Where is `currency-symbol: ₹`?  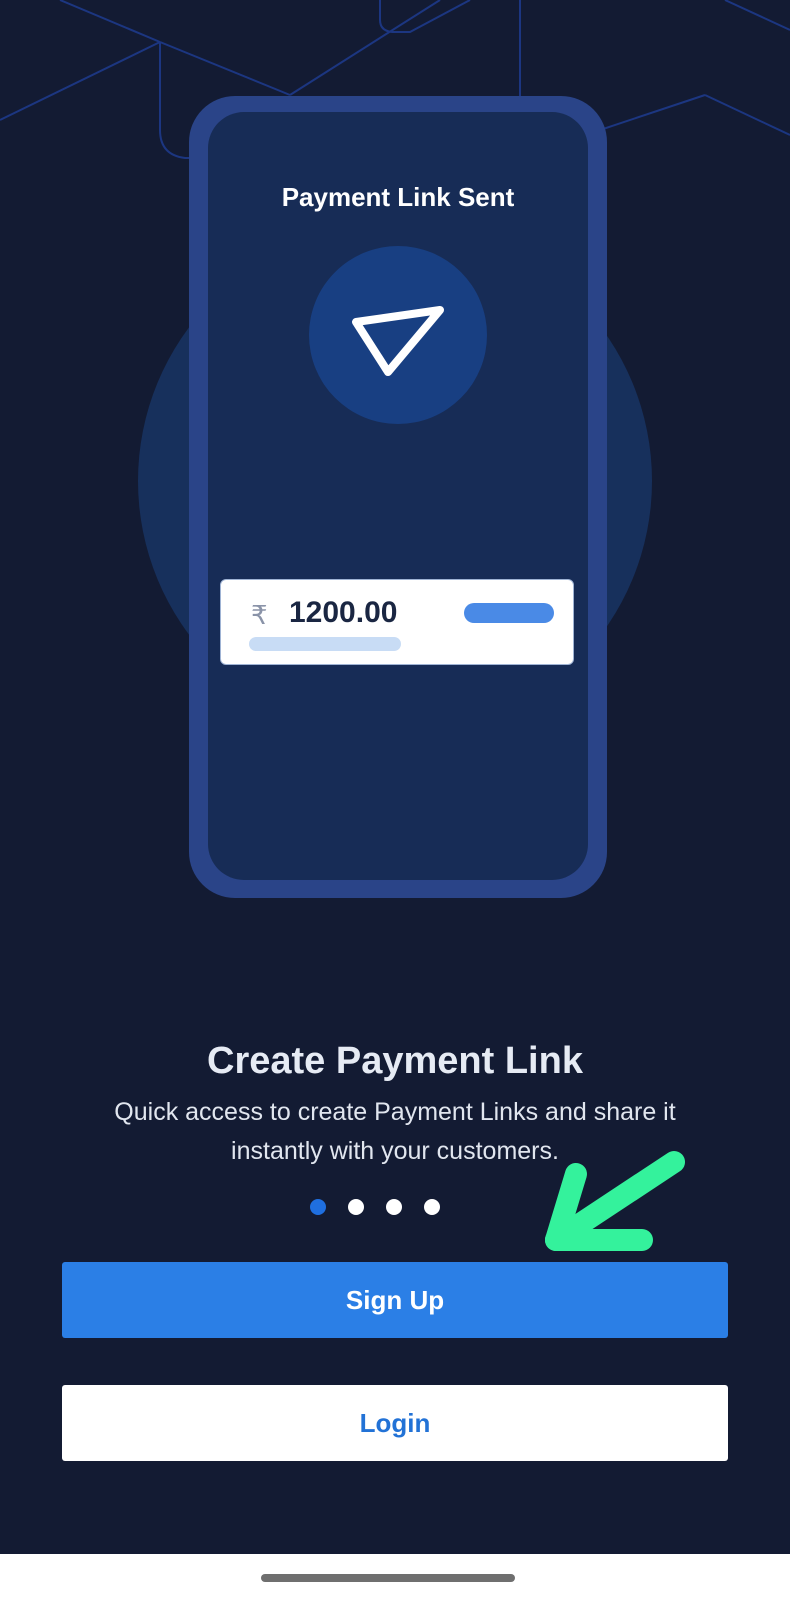
currency-symbol: ₹ is located at coordinates (259, 615).